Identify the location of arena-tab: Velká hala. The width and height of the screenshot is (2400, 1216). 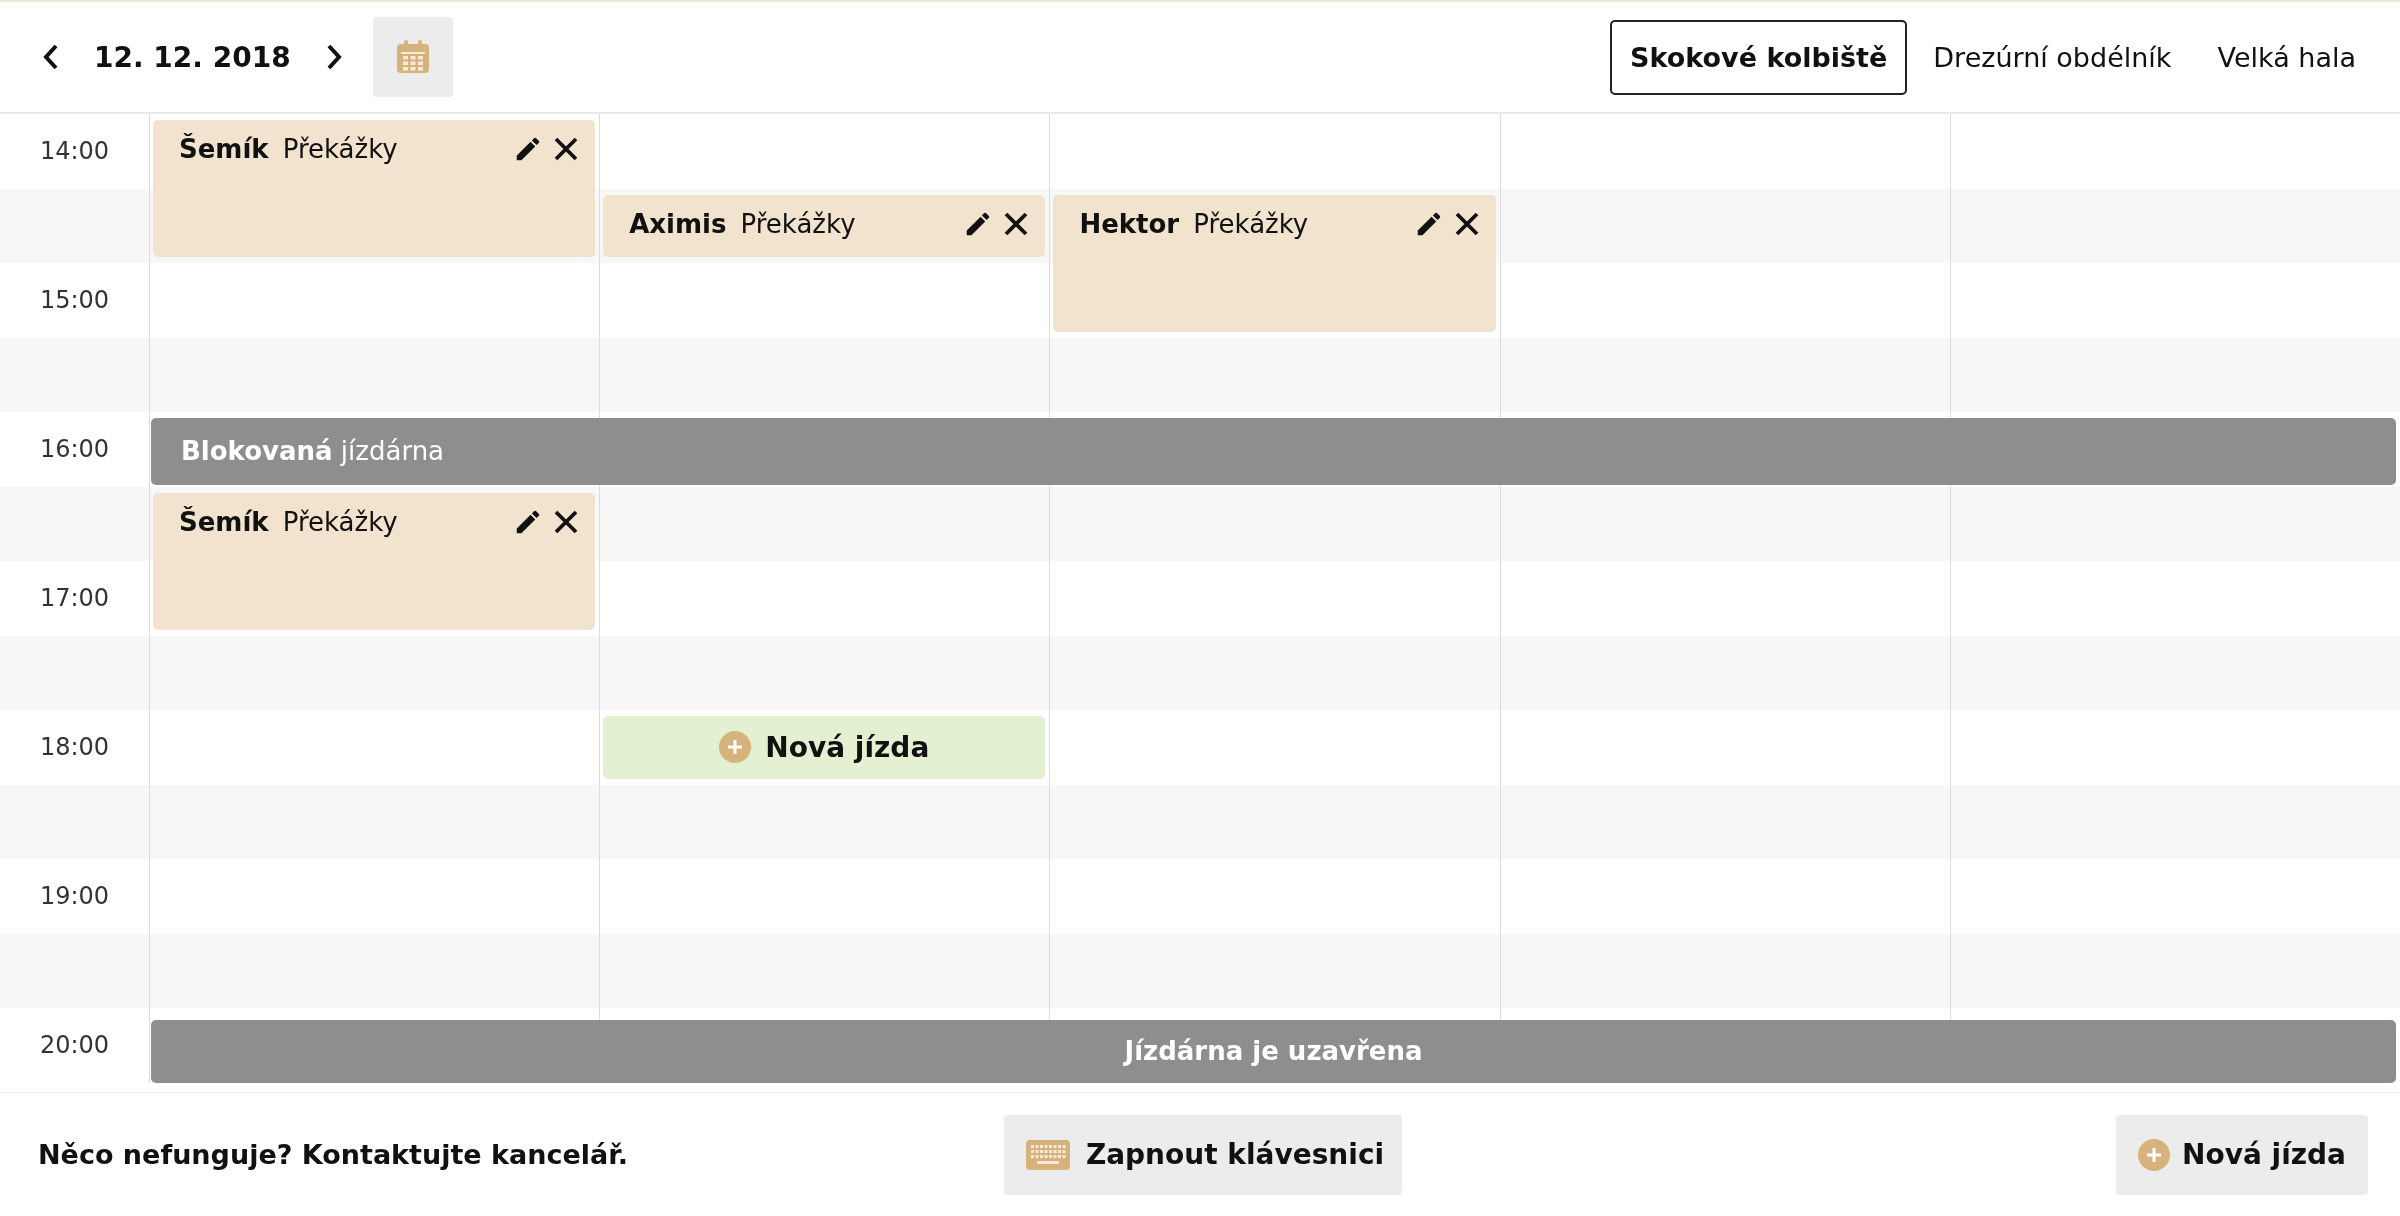
(2286, 57).